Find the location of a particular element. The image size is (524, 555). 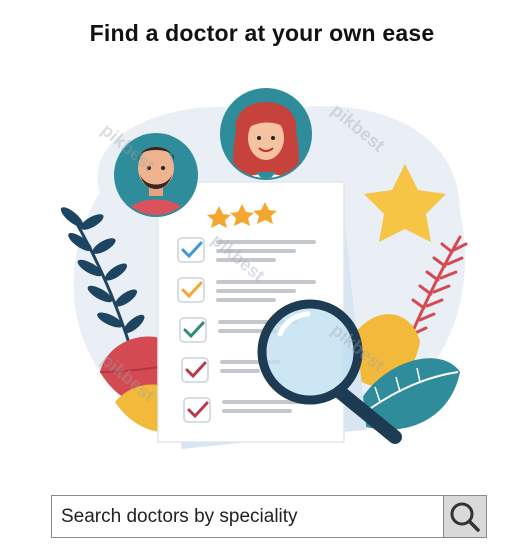

search-bar is located at coordinates (269, 516).